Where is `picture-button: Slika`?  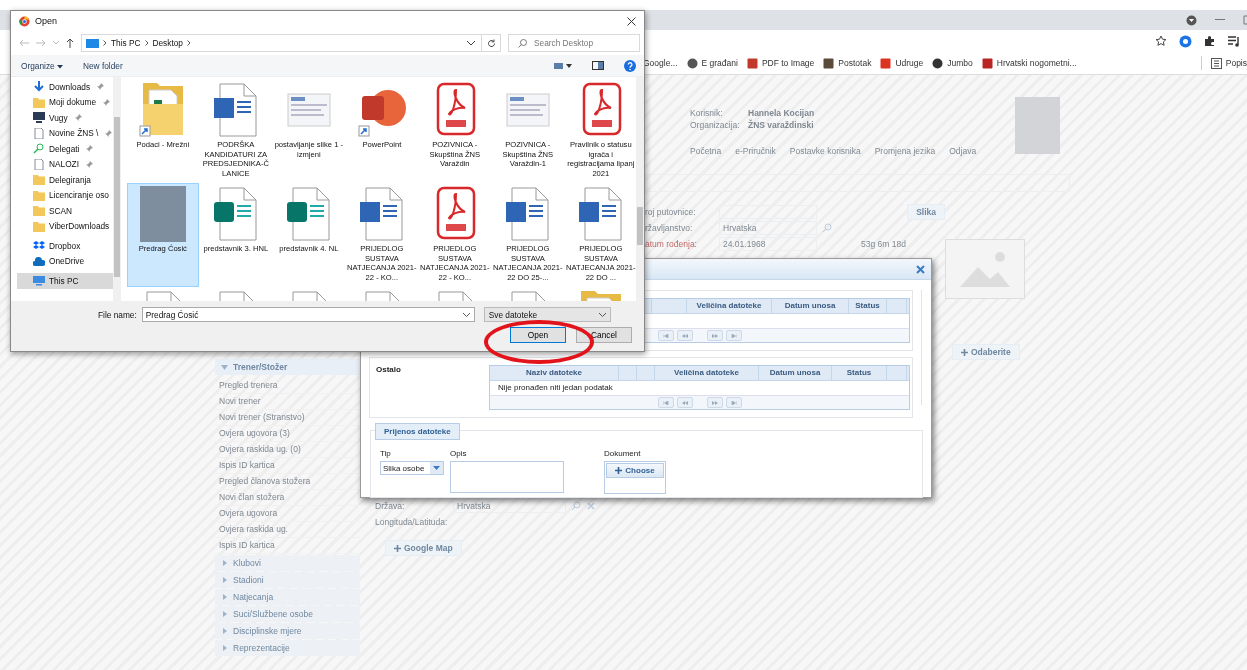
picture-button: Slika is located at coordinates (926, 212).